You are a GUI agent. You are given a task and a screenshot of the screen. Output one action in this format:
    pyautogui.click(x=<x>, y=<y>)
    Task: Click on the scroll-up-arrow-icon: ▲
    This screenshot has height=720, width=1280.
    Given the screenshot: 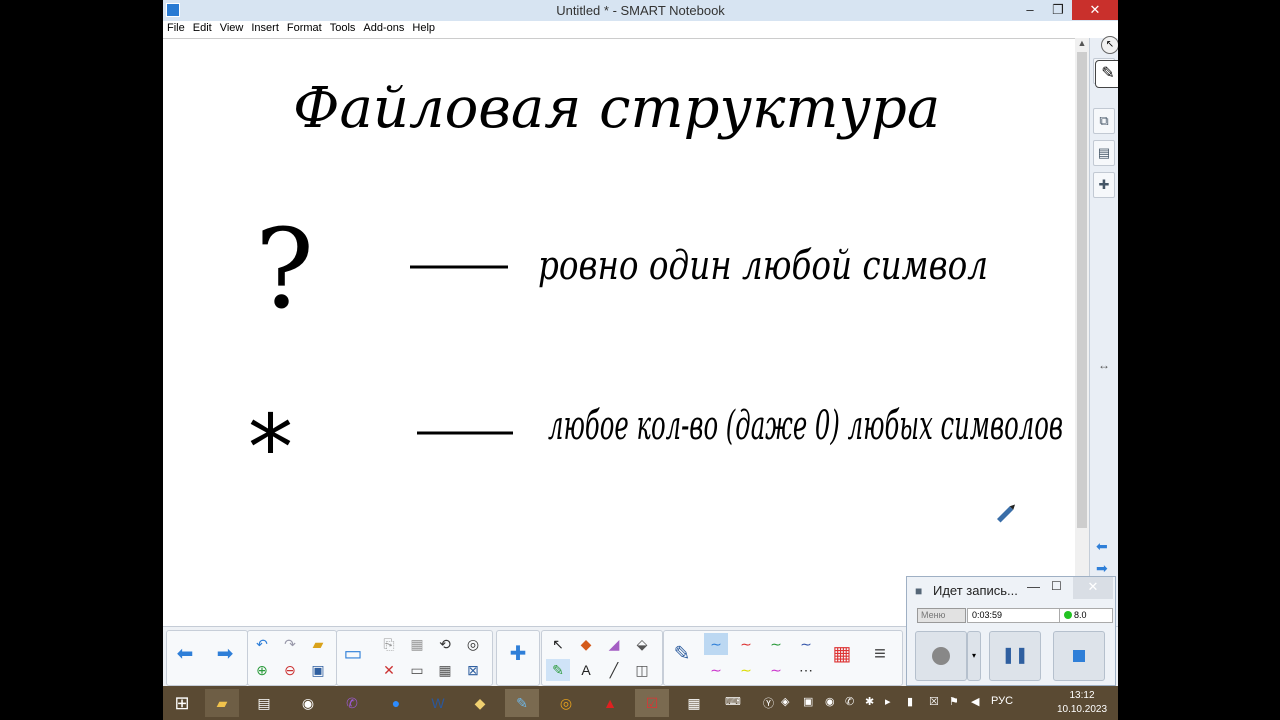 What is the action you would take?
    pyautogui.click(x=1082, y=43)
    